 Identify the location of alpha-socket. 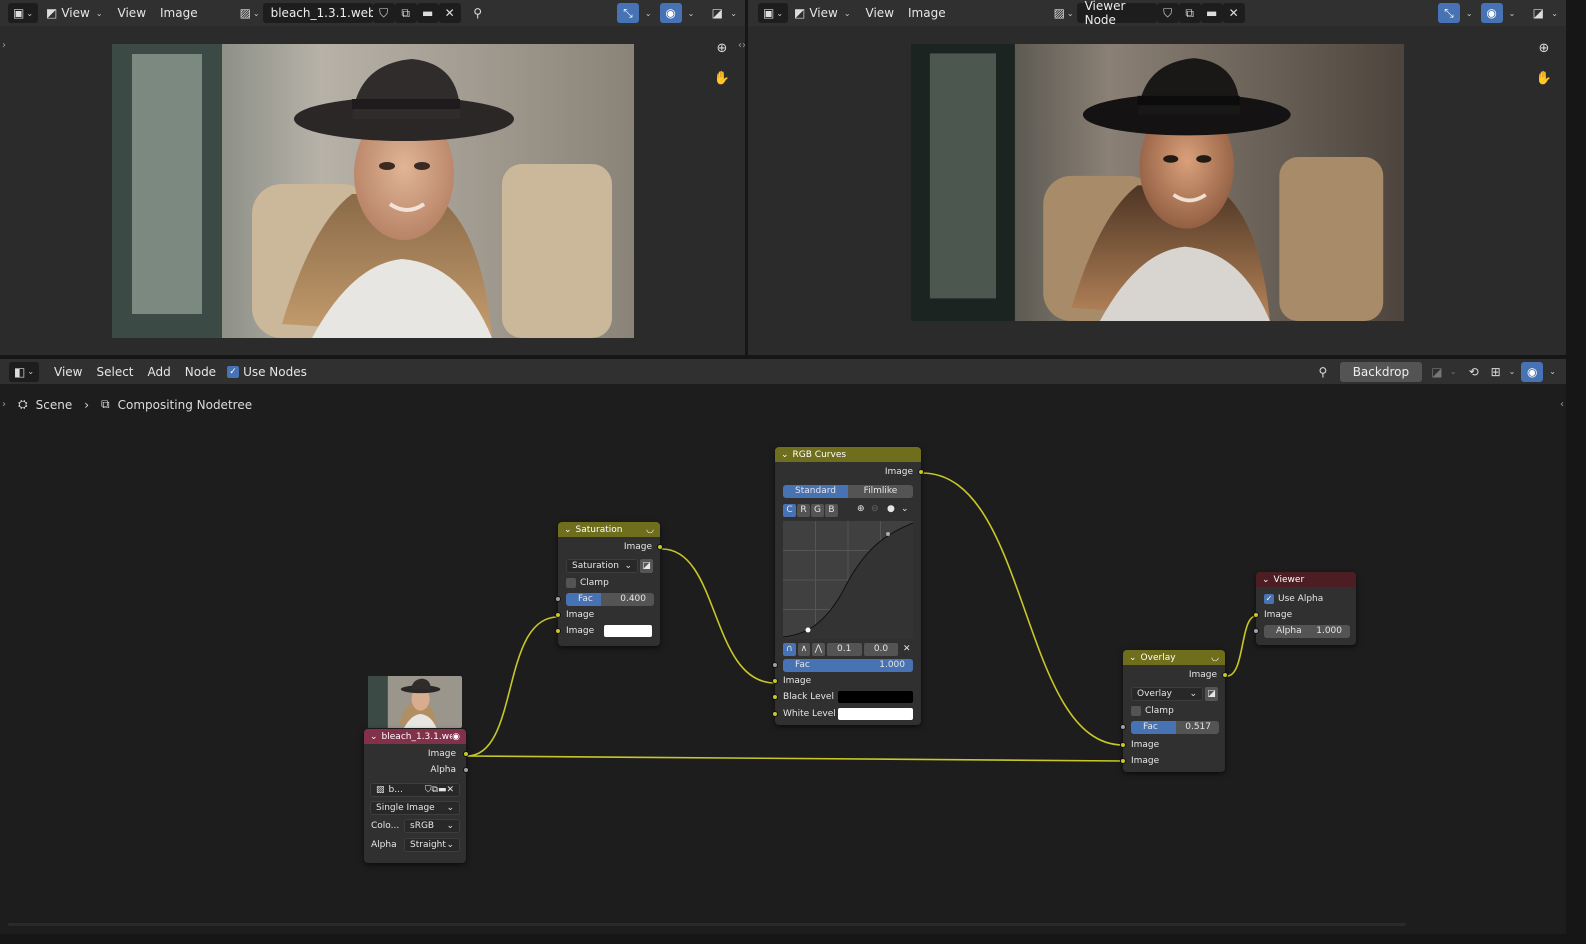
(1256, 631).